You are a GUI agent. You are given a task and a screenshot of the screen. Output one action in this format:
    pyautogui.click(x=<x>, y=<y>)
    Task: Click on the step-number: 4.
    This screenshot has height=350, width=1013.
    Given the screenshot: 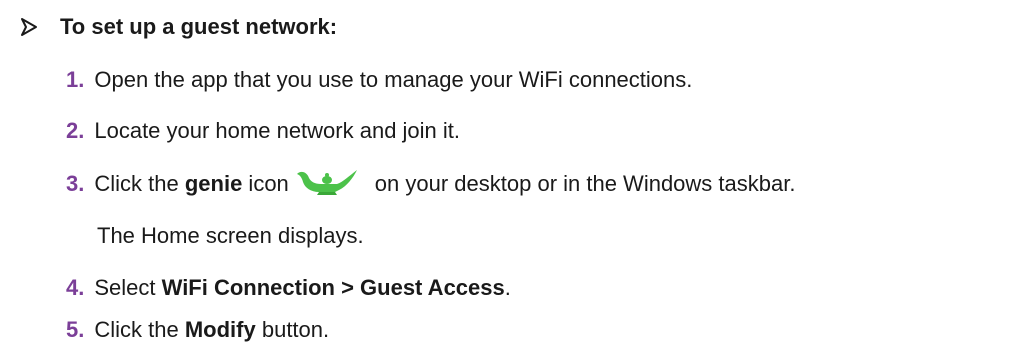 What is the action you would take?
    pyautogui.click(x=75, y=287)
    